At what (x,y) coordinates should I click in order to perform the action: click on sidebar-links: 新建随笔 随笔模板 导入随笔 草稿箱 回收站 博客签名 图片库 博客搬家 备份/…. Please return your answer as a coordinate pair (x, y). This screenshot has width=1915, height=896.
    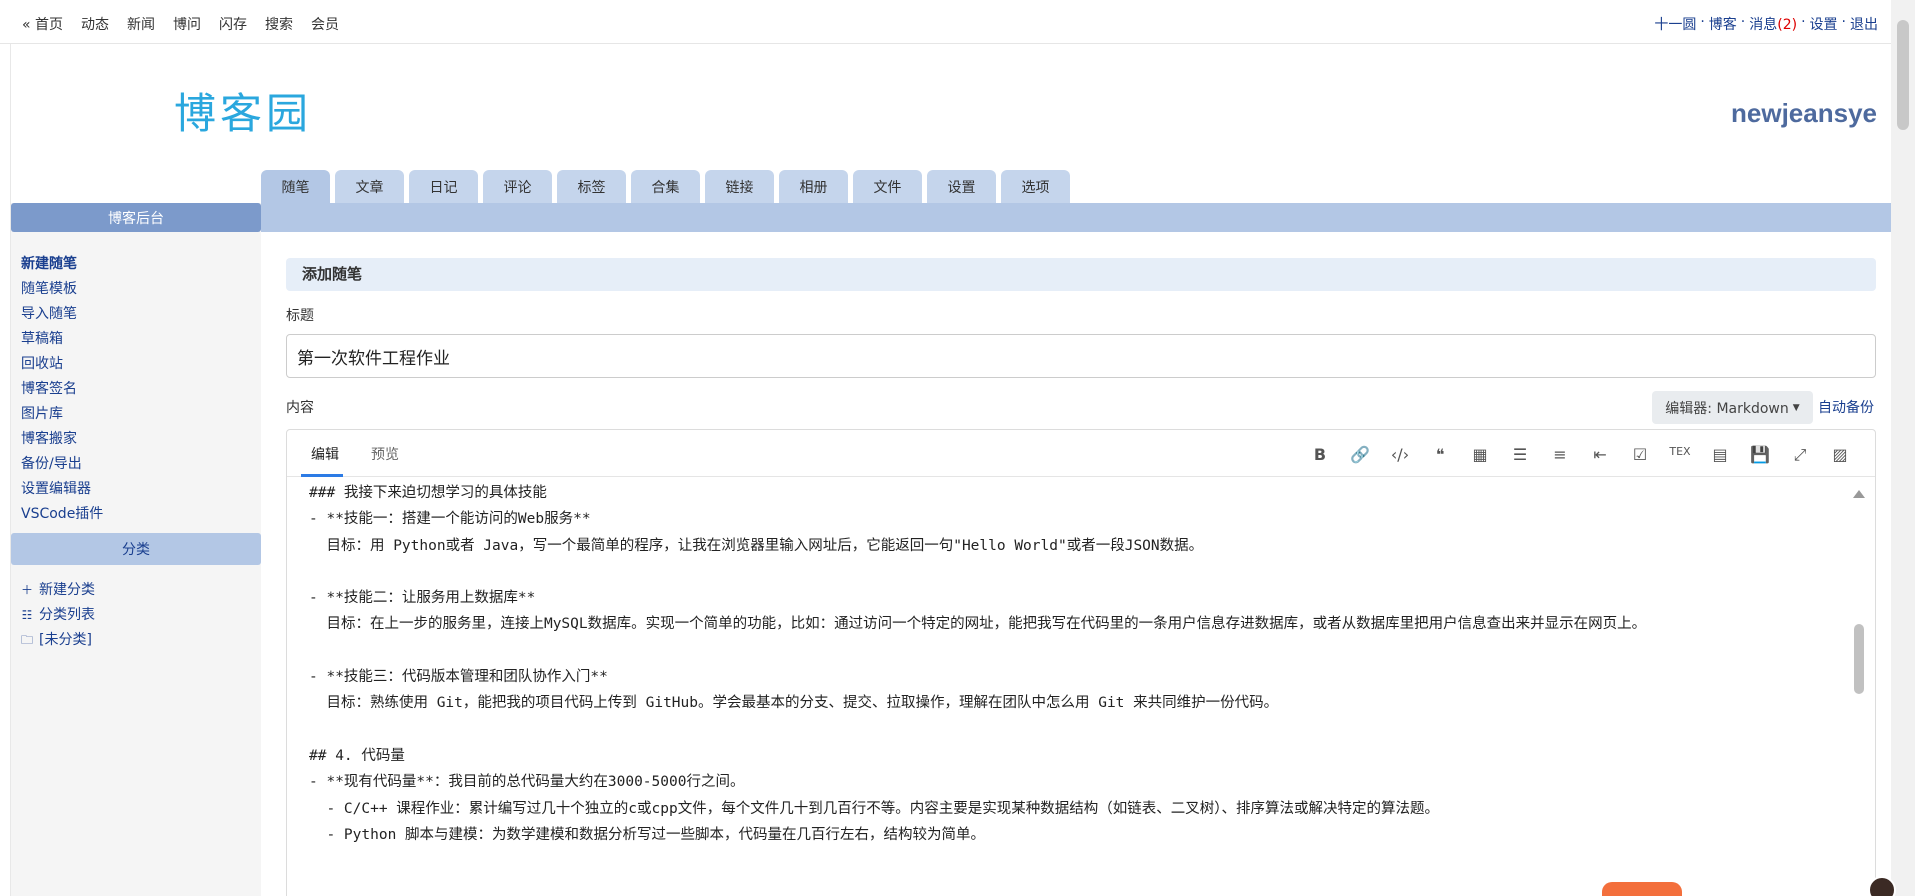
    Looking at the image, I should click on (136, 389).